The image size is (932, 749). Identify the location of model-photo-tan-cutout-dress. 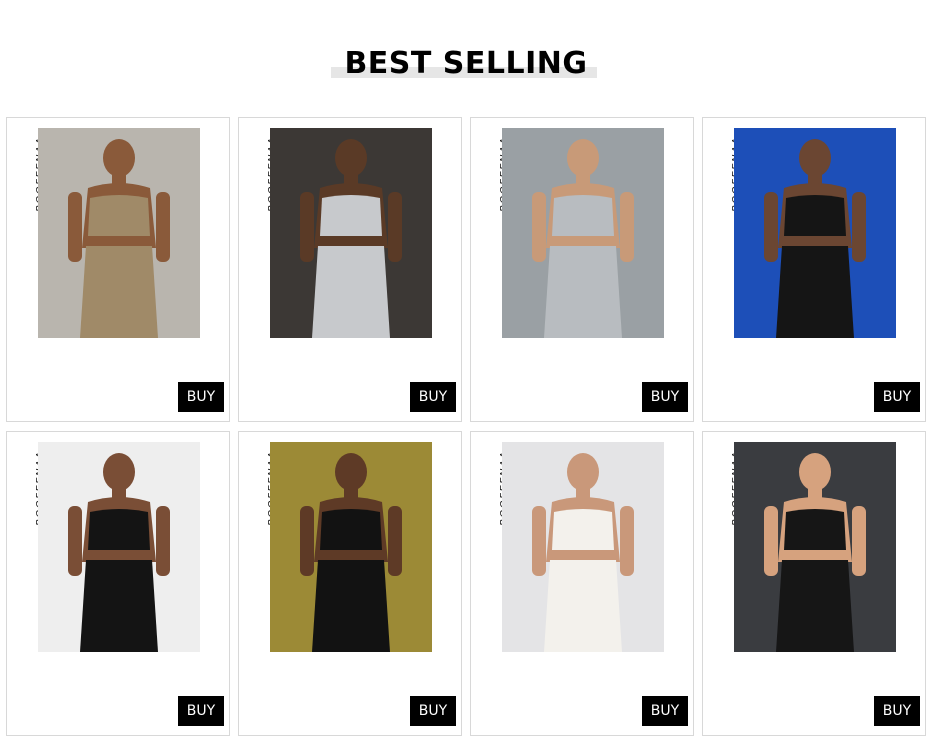
(119, 233).